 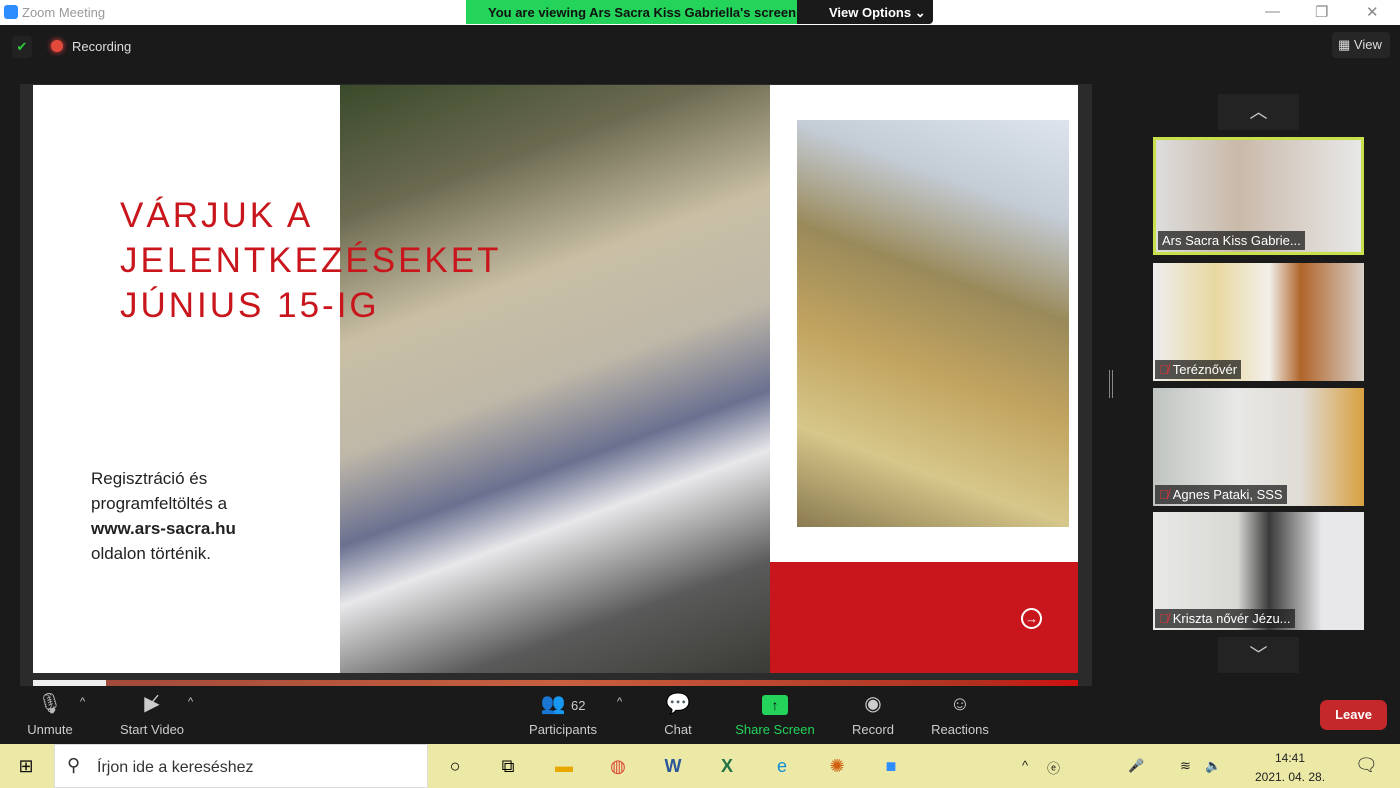 I want to click on view-button: ▦ View, so click(x=1361, y=45).